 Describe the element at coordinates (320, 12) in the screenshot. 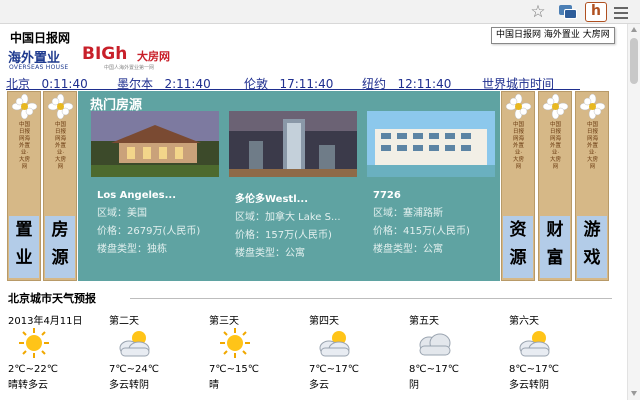

I see `browser-toolbar: ☆ h` at that location.